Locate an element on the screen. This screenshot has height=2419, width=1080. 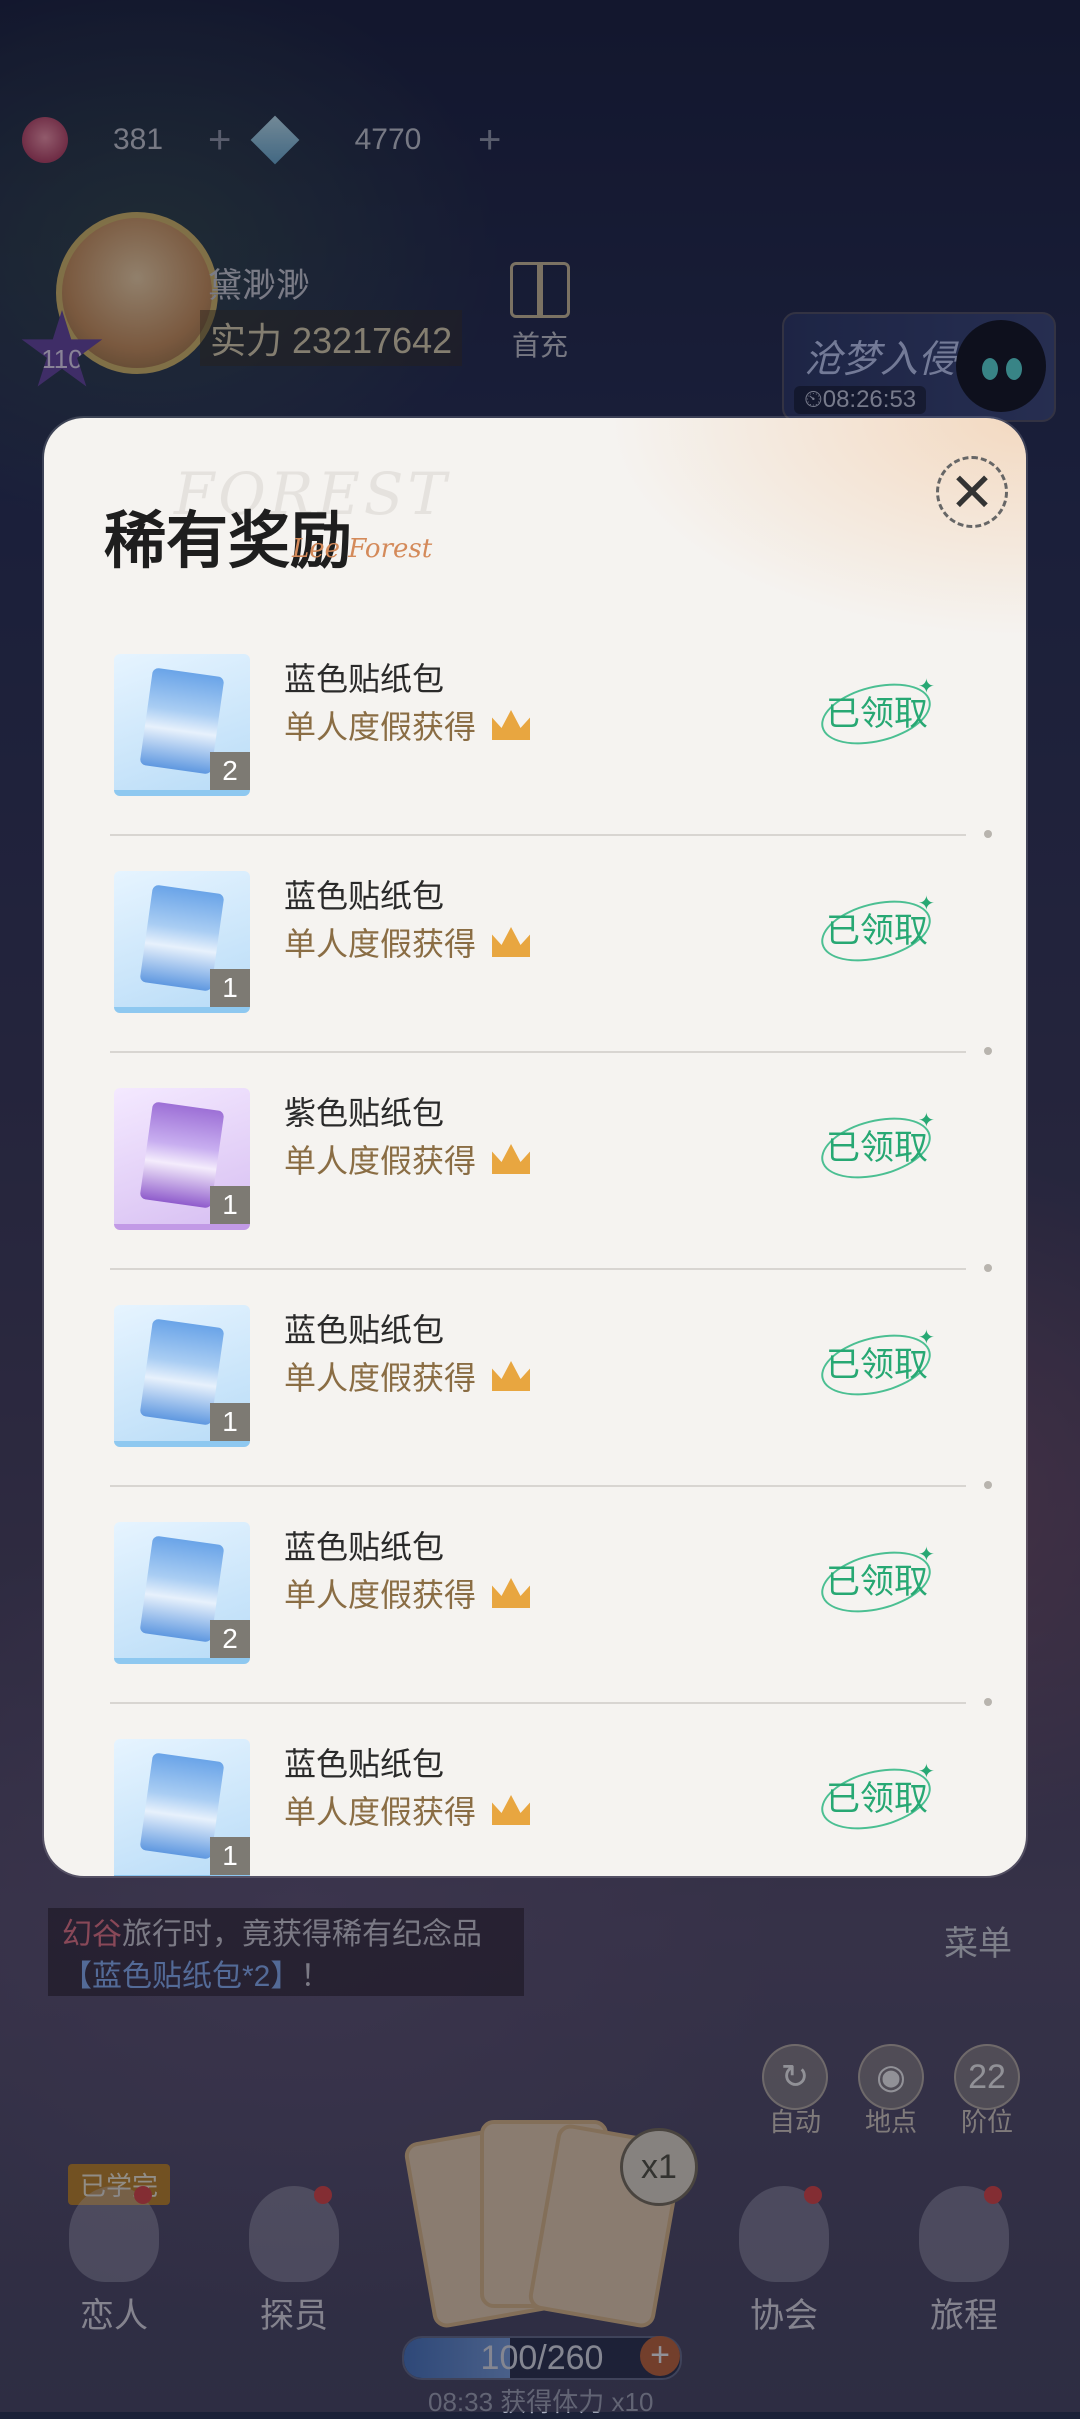
close-button: ✕ is located at coordinates (972, 492).